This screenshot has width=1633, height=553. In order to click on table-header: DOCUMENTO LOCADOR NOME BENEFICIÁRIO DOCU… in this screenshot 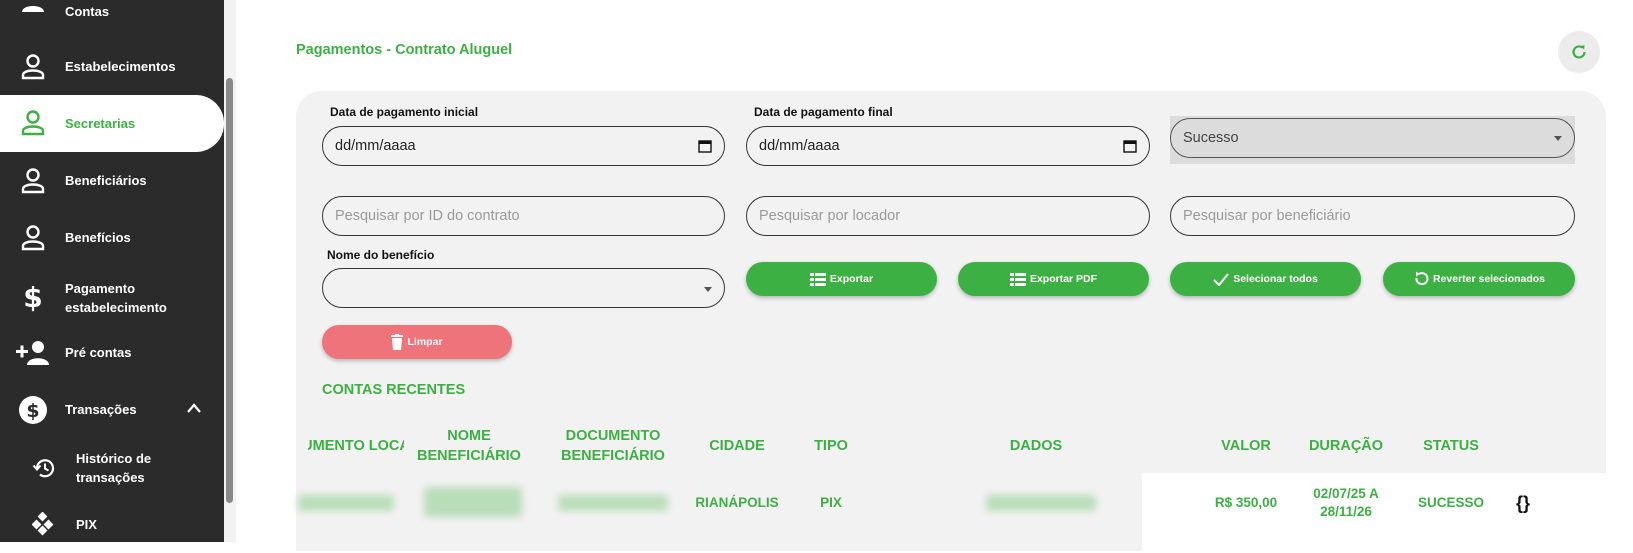, I will do `click(951, 446)`.